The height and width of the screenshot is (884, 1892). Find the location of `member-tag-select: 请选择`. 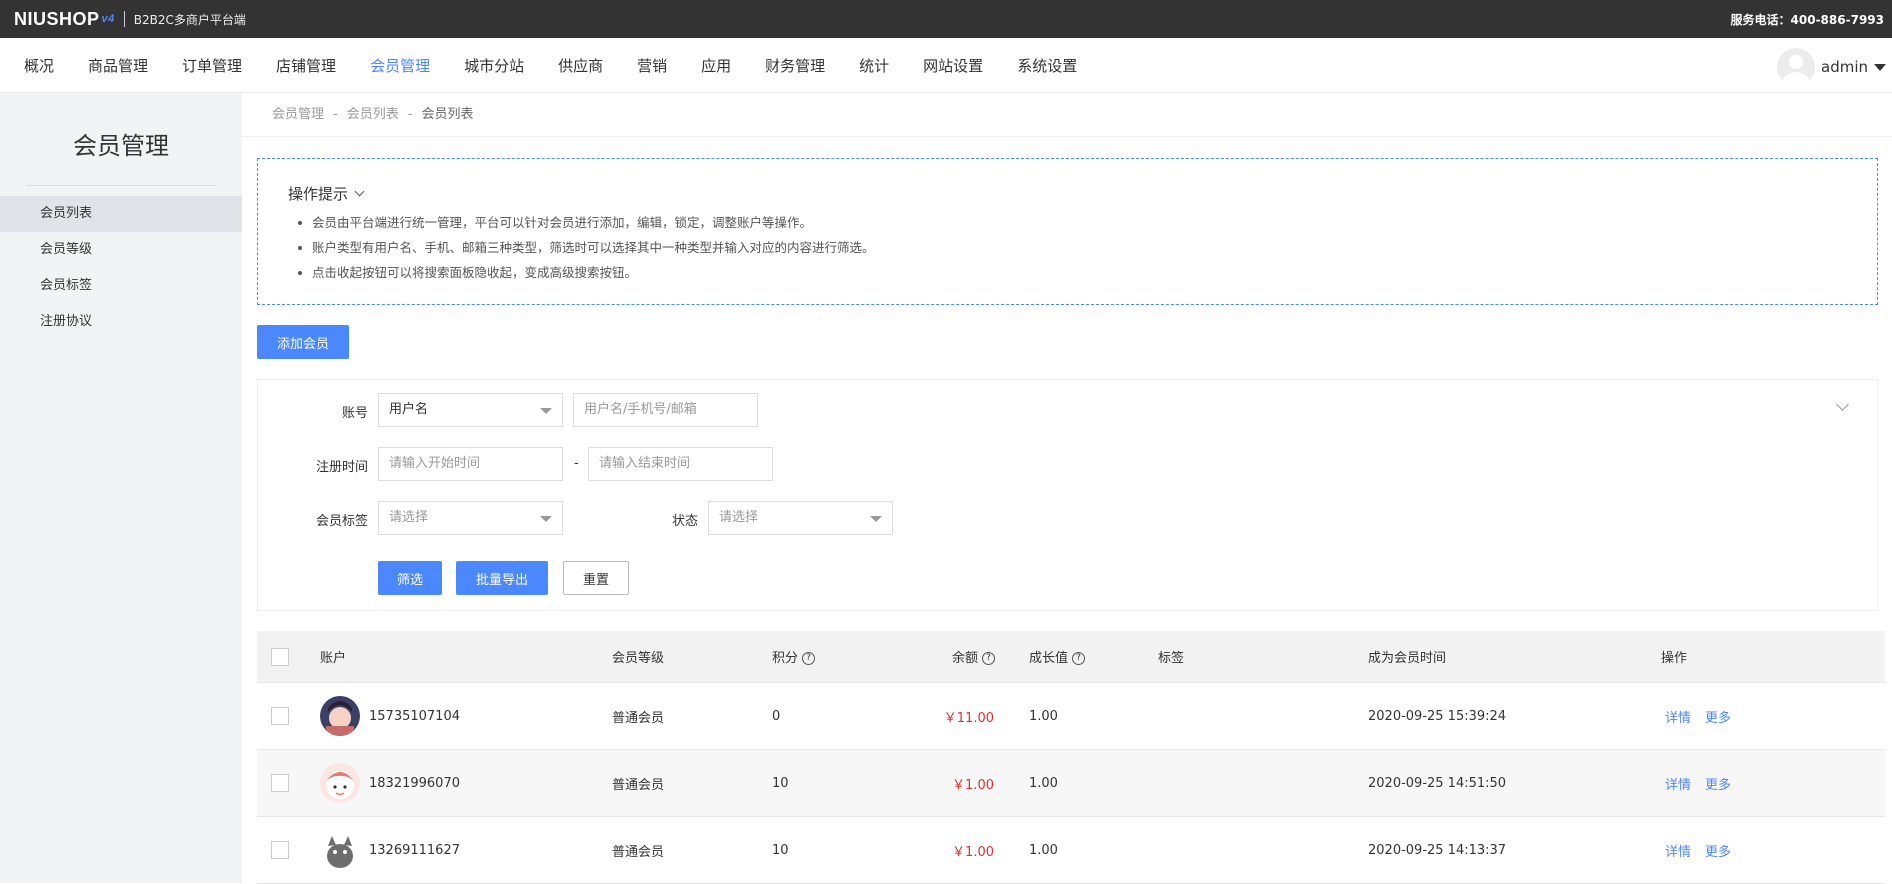

member-tag-select: 请选择 is located at coordinates (470, 518).